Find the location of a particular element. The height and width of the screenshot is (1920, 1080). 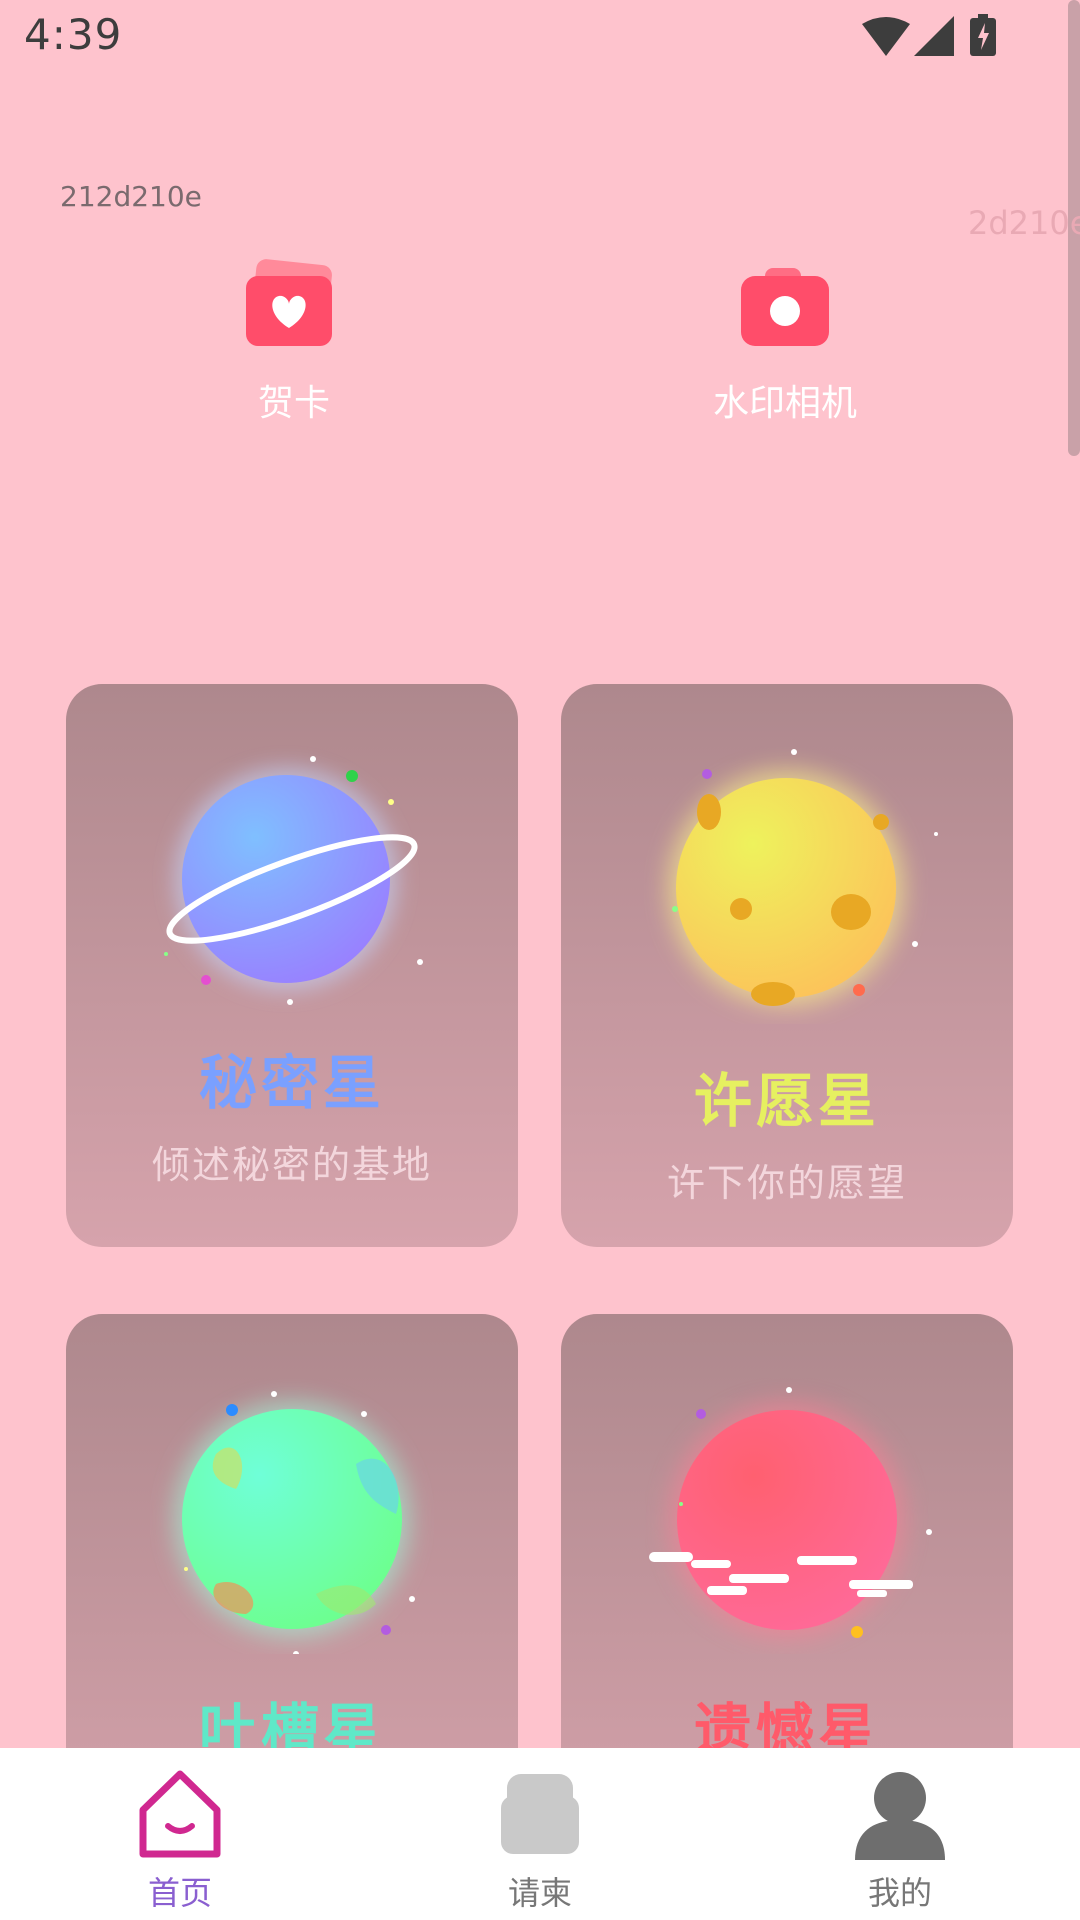

yellow-planet-icon is located at coordinates (803, 877).